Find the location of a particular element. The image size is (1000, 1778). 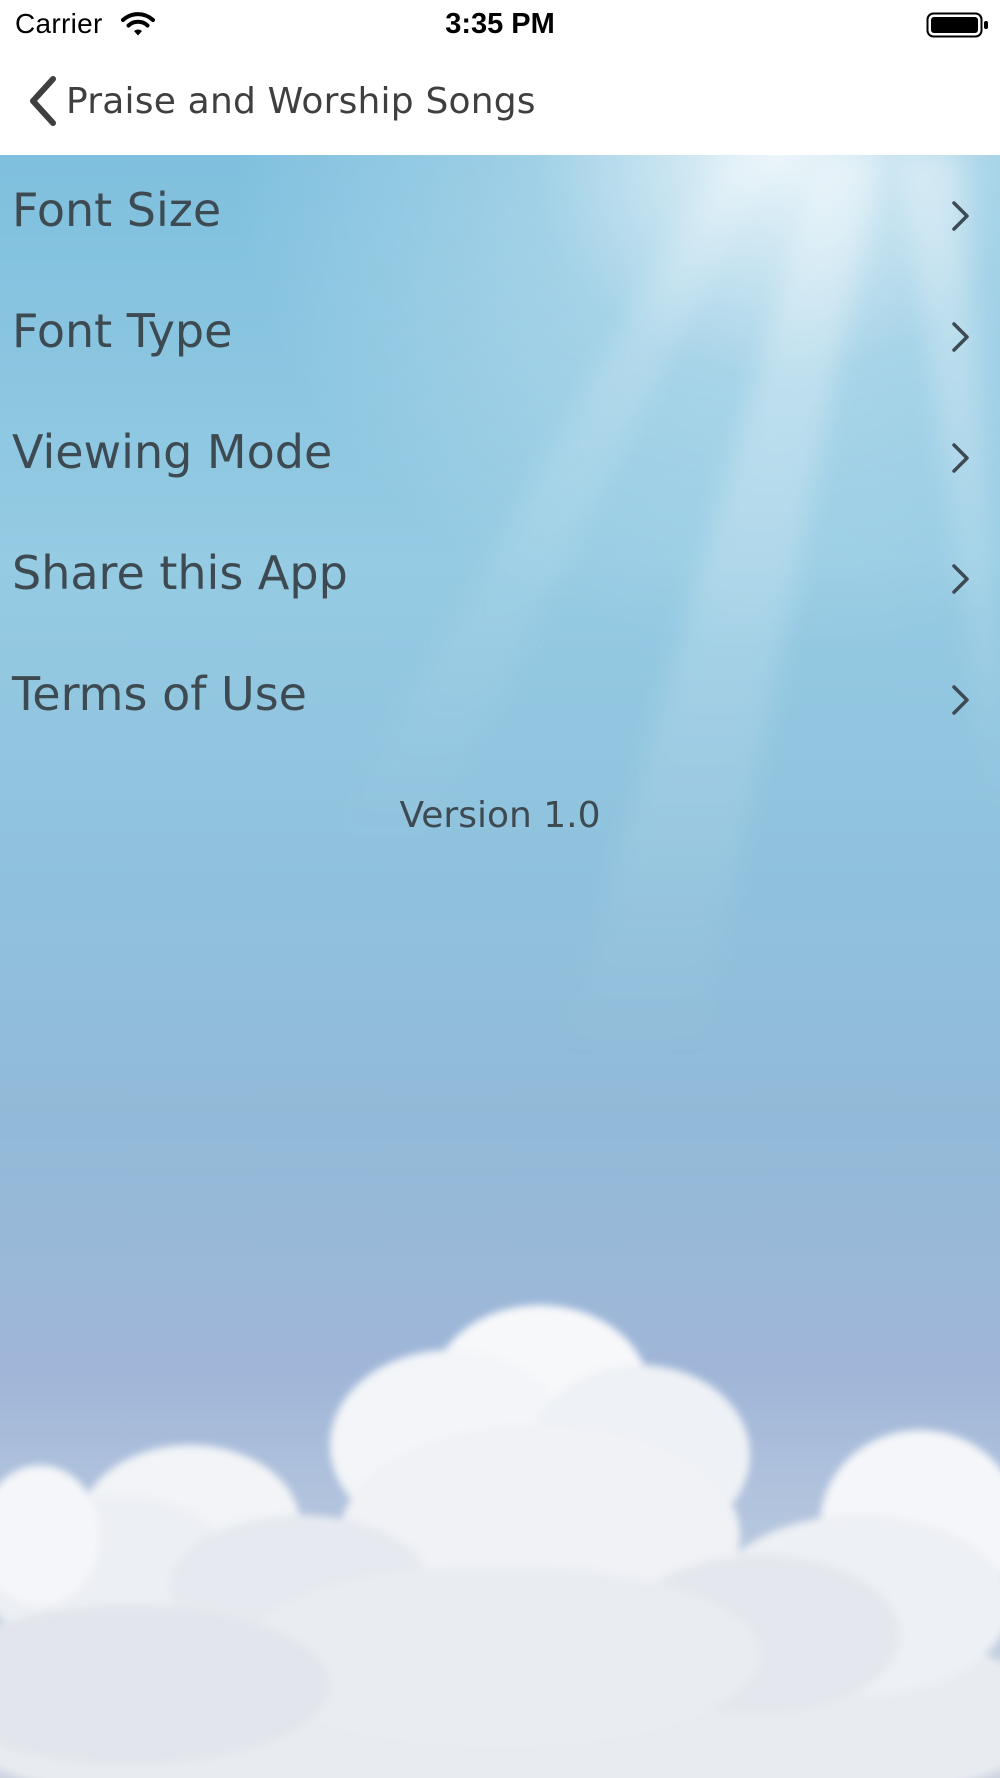

menu-item-viewing-mode: Viewing Mode is located at coordinates (500, 457).